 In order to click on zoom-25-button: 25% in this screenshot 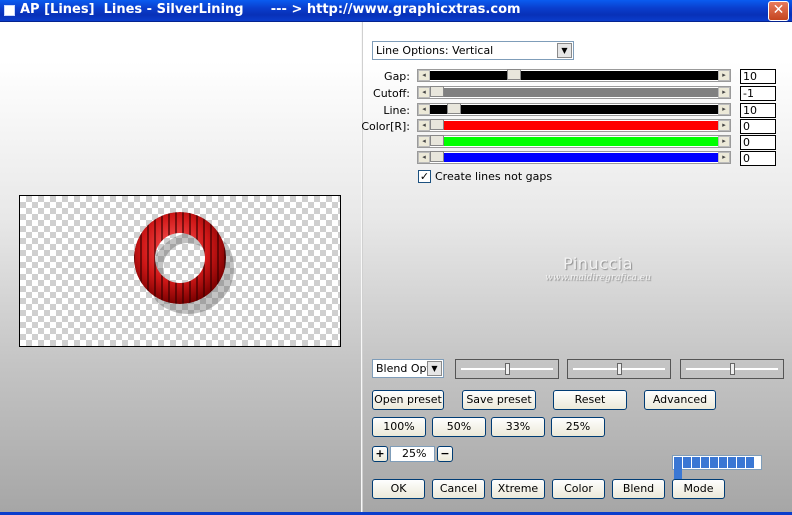, I will do `click(578, 427)`.